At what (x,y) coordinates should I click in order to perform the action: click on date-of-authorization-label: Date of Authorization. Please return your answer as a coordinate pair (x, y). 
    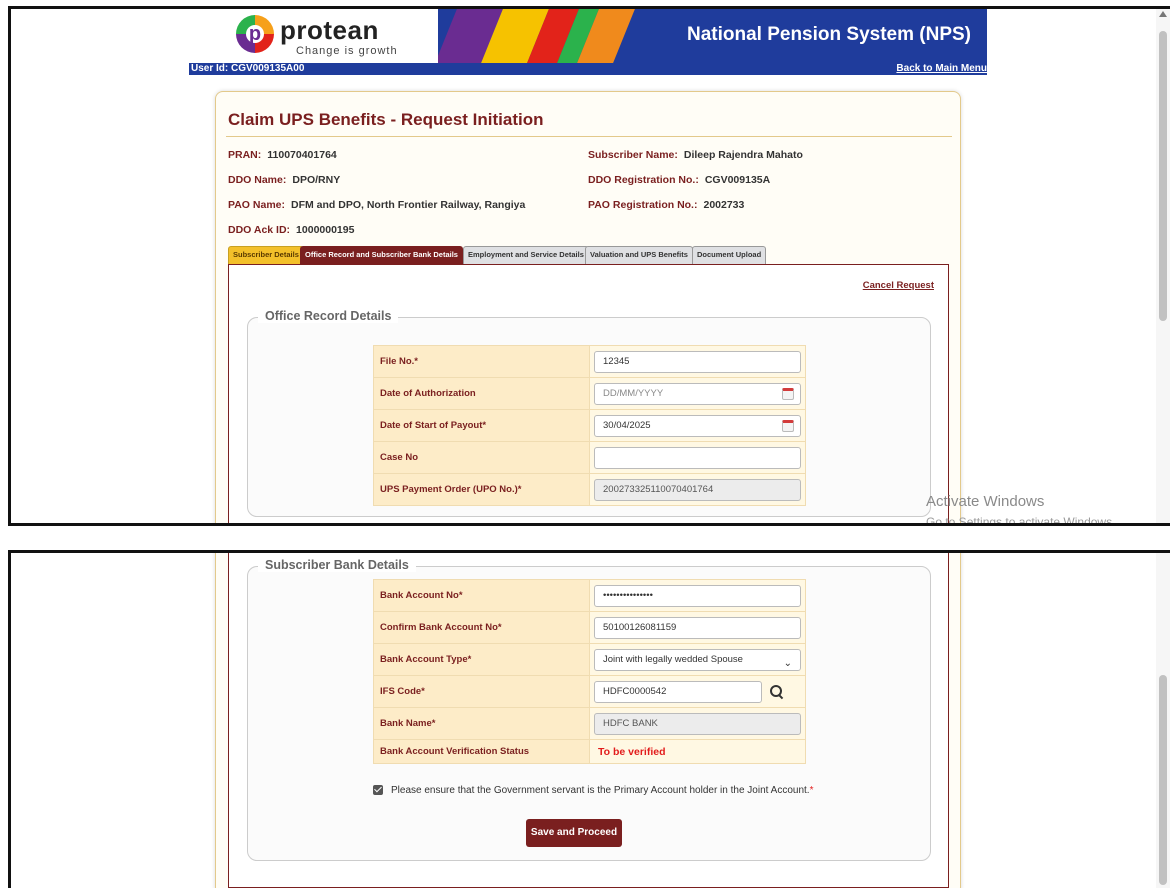
    Looking at the image, I should click on (481, 393).